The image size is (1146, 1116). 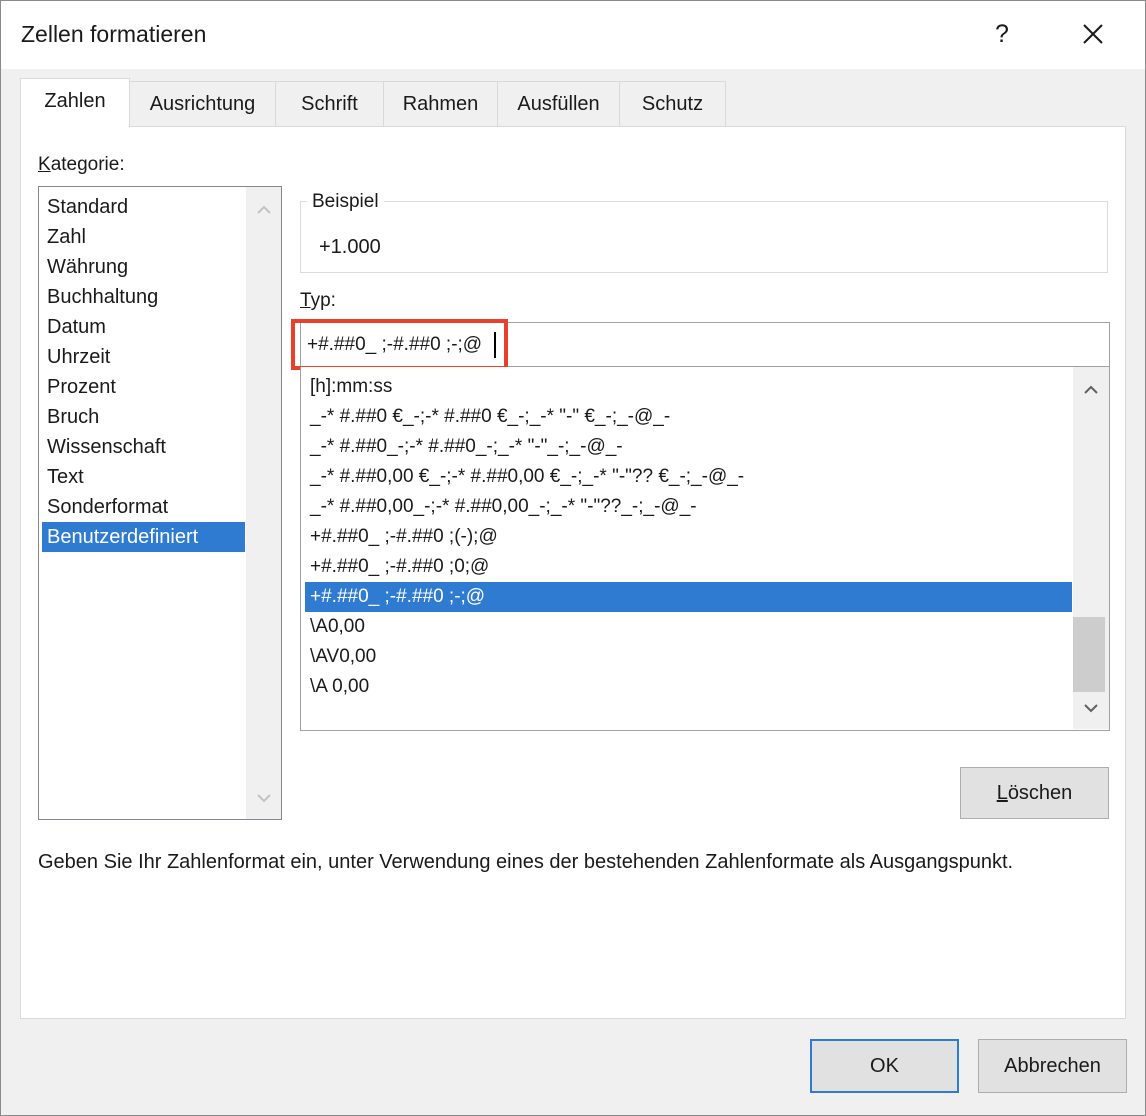 I want to click on help-button: ?, so click(x=1002, y=34).